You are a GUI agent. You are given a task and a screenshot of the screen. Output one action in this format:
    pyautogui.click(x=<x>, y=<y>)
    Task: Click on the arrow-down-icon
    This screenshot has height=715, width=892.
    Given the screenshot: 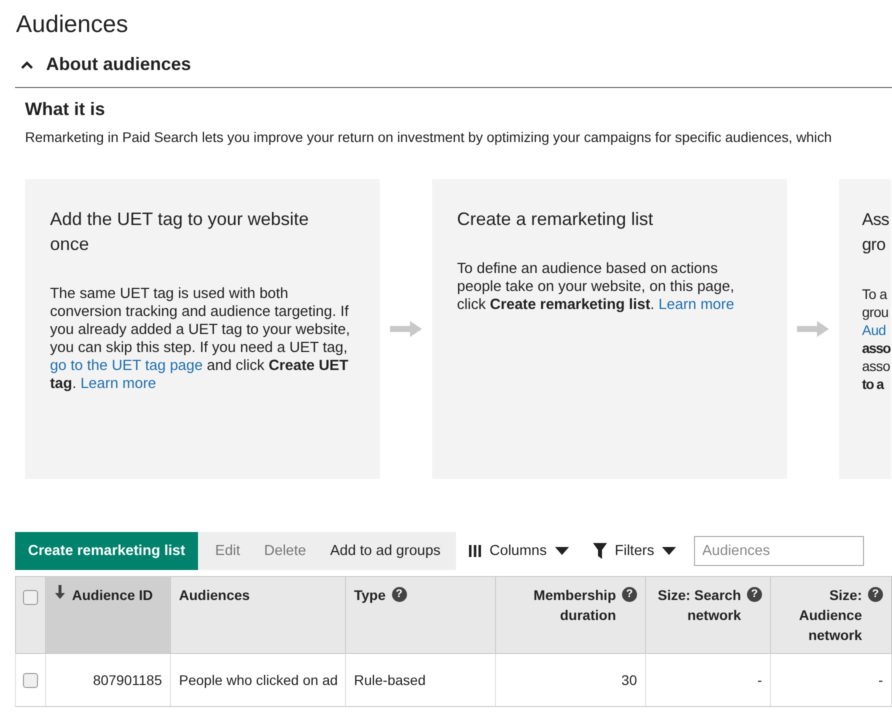 What is the action you would take?
    pyautogui.click(x=60, y=592)
    